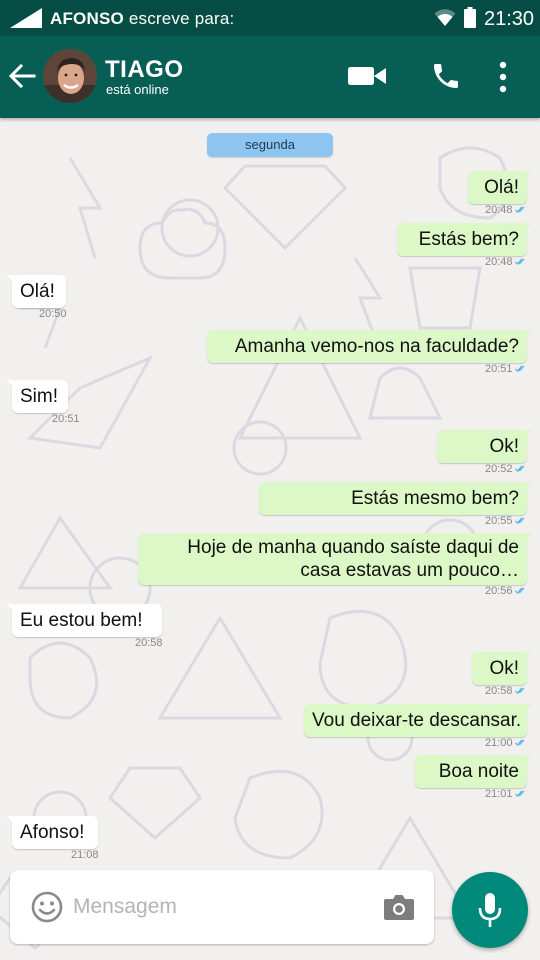  I want to click on emoji-icon, so click(47, 907).